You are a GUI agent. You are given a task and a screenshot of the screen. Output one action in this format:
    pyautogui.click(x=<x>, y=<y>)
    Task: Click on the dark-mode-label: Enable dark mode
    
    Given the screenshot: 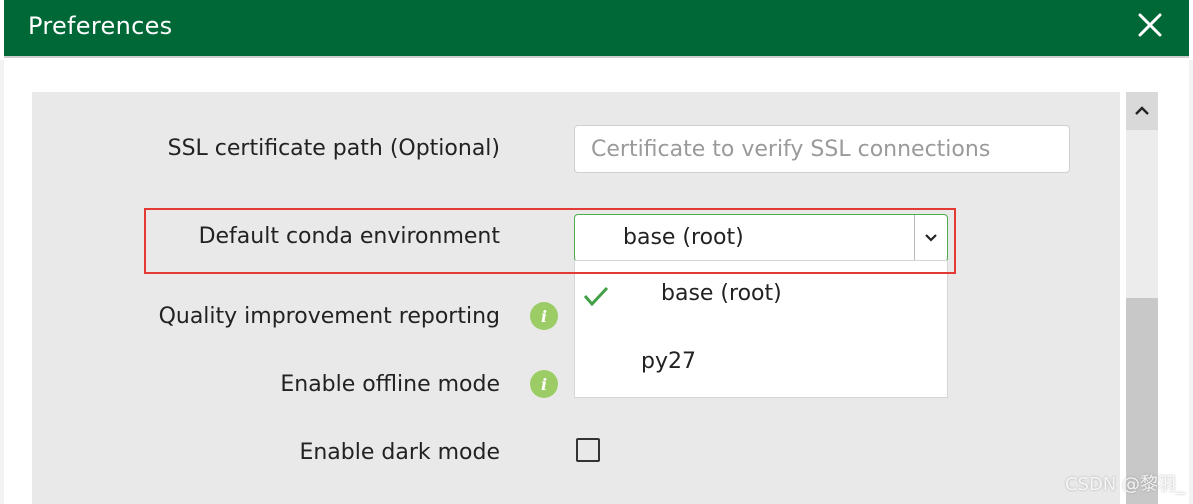 What is the action you would take?
    pyautogui.click(x=399, y=452)
    